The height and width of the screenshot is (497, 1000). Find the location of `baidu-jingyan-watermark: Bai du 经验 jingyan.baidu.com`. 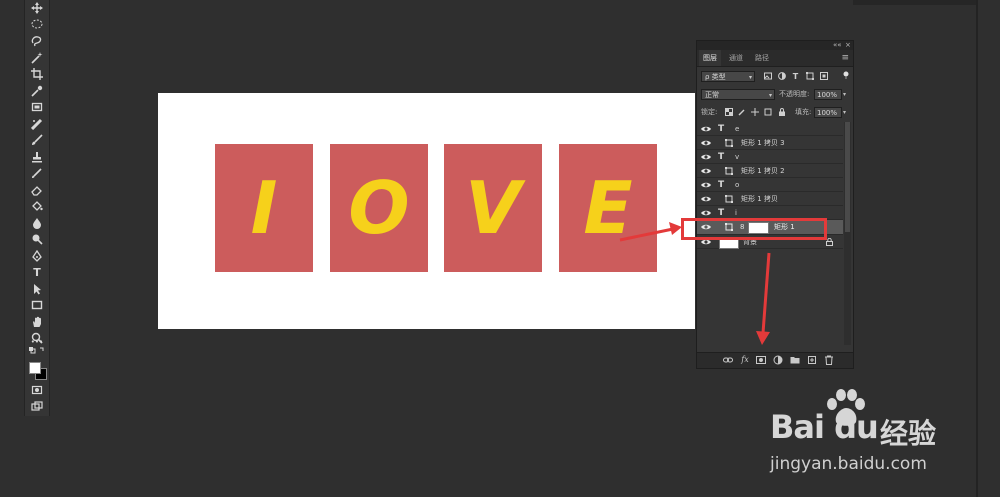

baidu-jingyan-watermark: Bai du 经验 jingyan.baidu.com is located at coordinates (870, 433).